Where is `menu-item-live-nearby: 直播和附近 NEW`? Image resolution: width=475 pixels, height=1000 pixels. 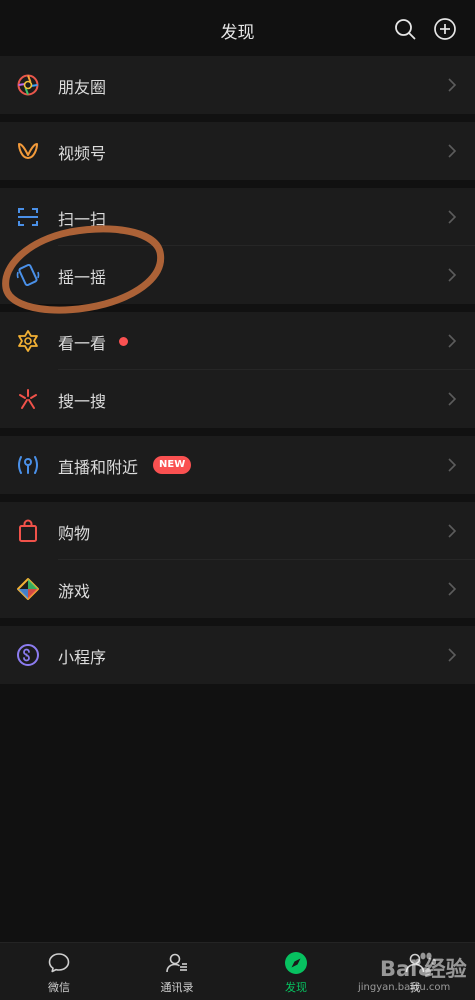
menu-item-live-nearby: 直播和附近 NEW is located at coordinates (237, 465).